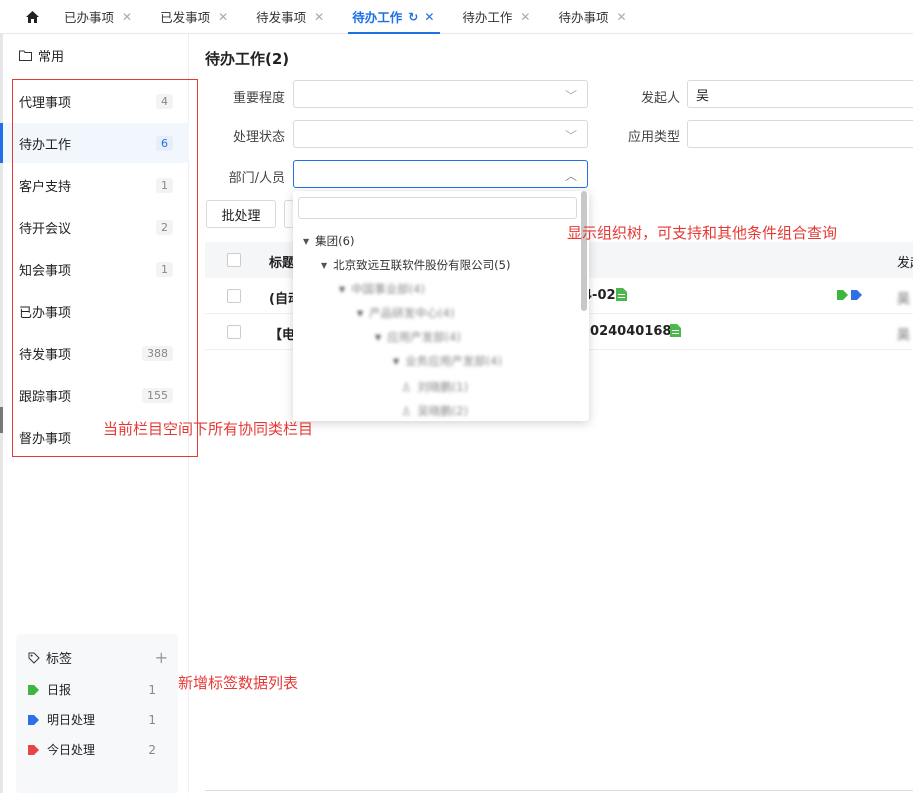 The image size is (913, 793). Describe the element at coordinates (494, 17) in the screenshot. I see `tab-pending-work: 待办工作 ✕` at that location.